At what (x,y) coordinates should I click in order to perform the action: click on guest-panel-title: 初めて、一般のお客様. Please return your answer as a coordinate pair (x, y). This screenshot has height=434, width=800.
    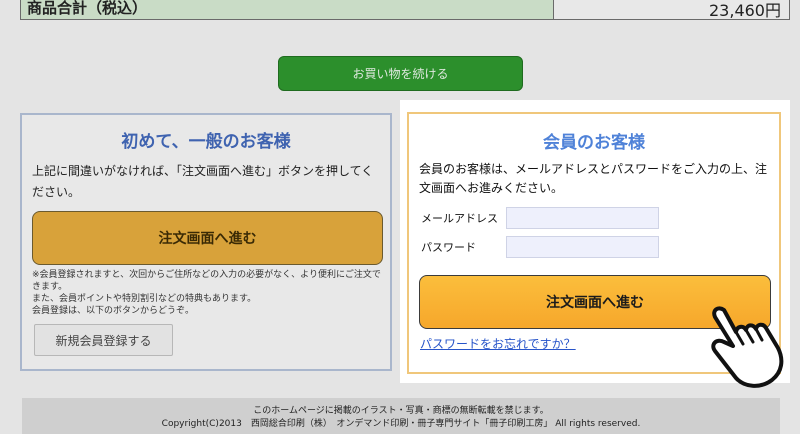
    Looking at the image, I should click on (206, 142).